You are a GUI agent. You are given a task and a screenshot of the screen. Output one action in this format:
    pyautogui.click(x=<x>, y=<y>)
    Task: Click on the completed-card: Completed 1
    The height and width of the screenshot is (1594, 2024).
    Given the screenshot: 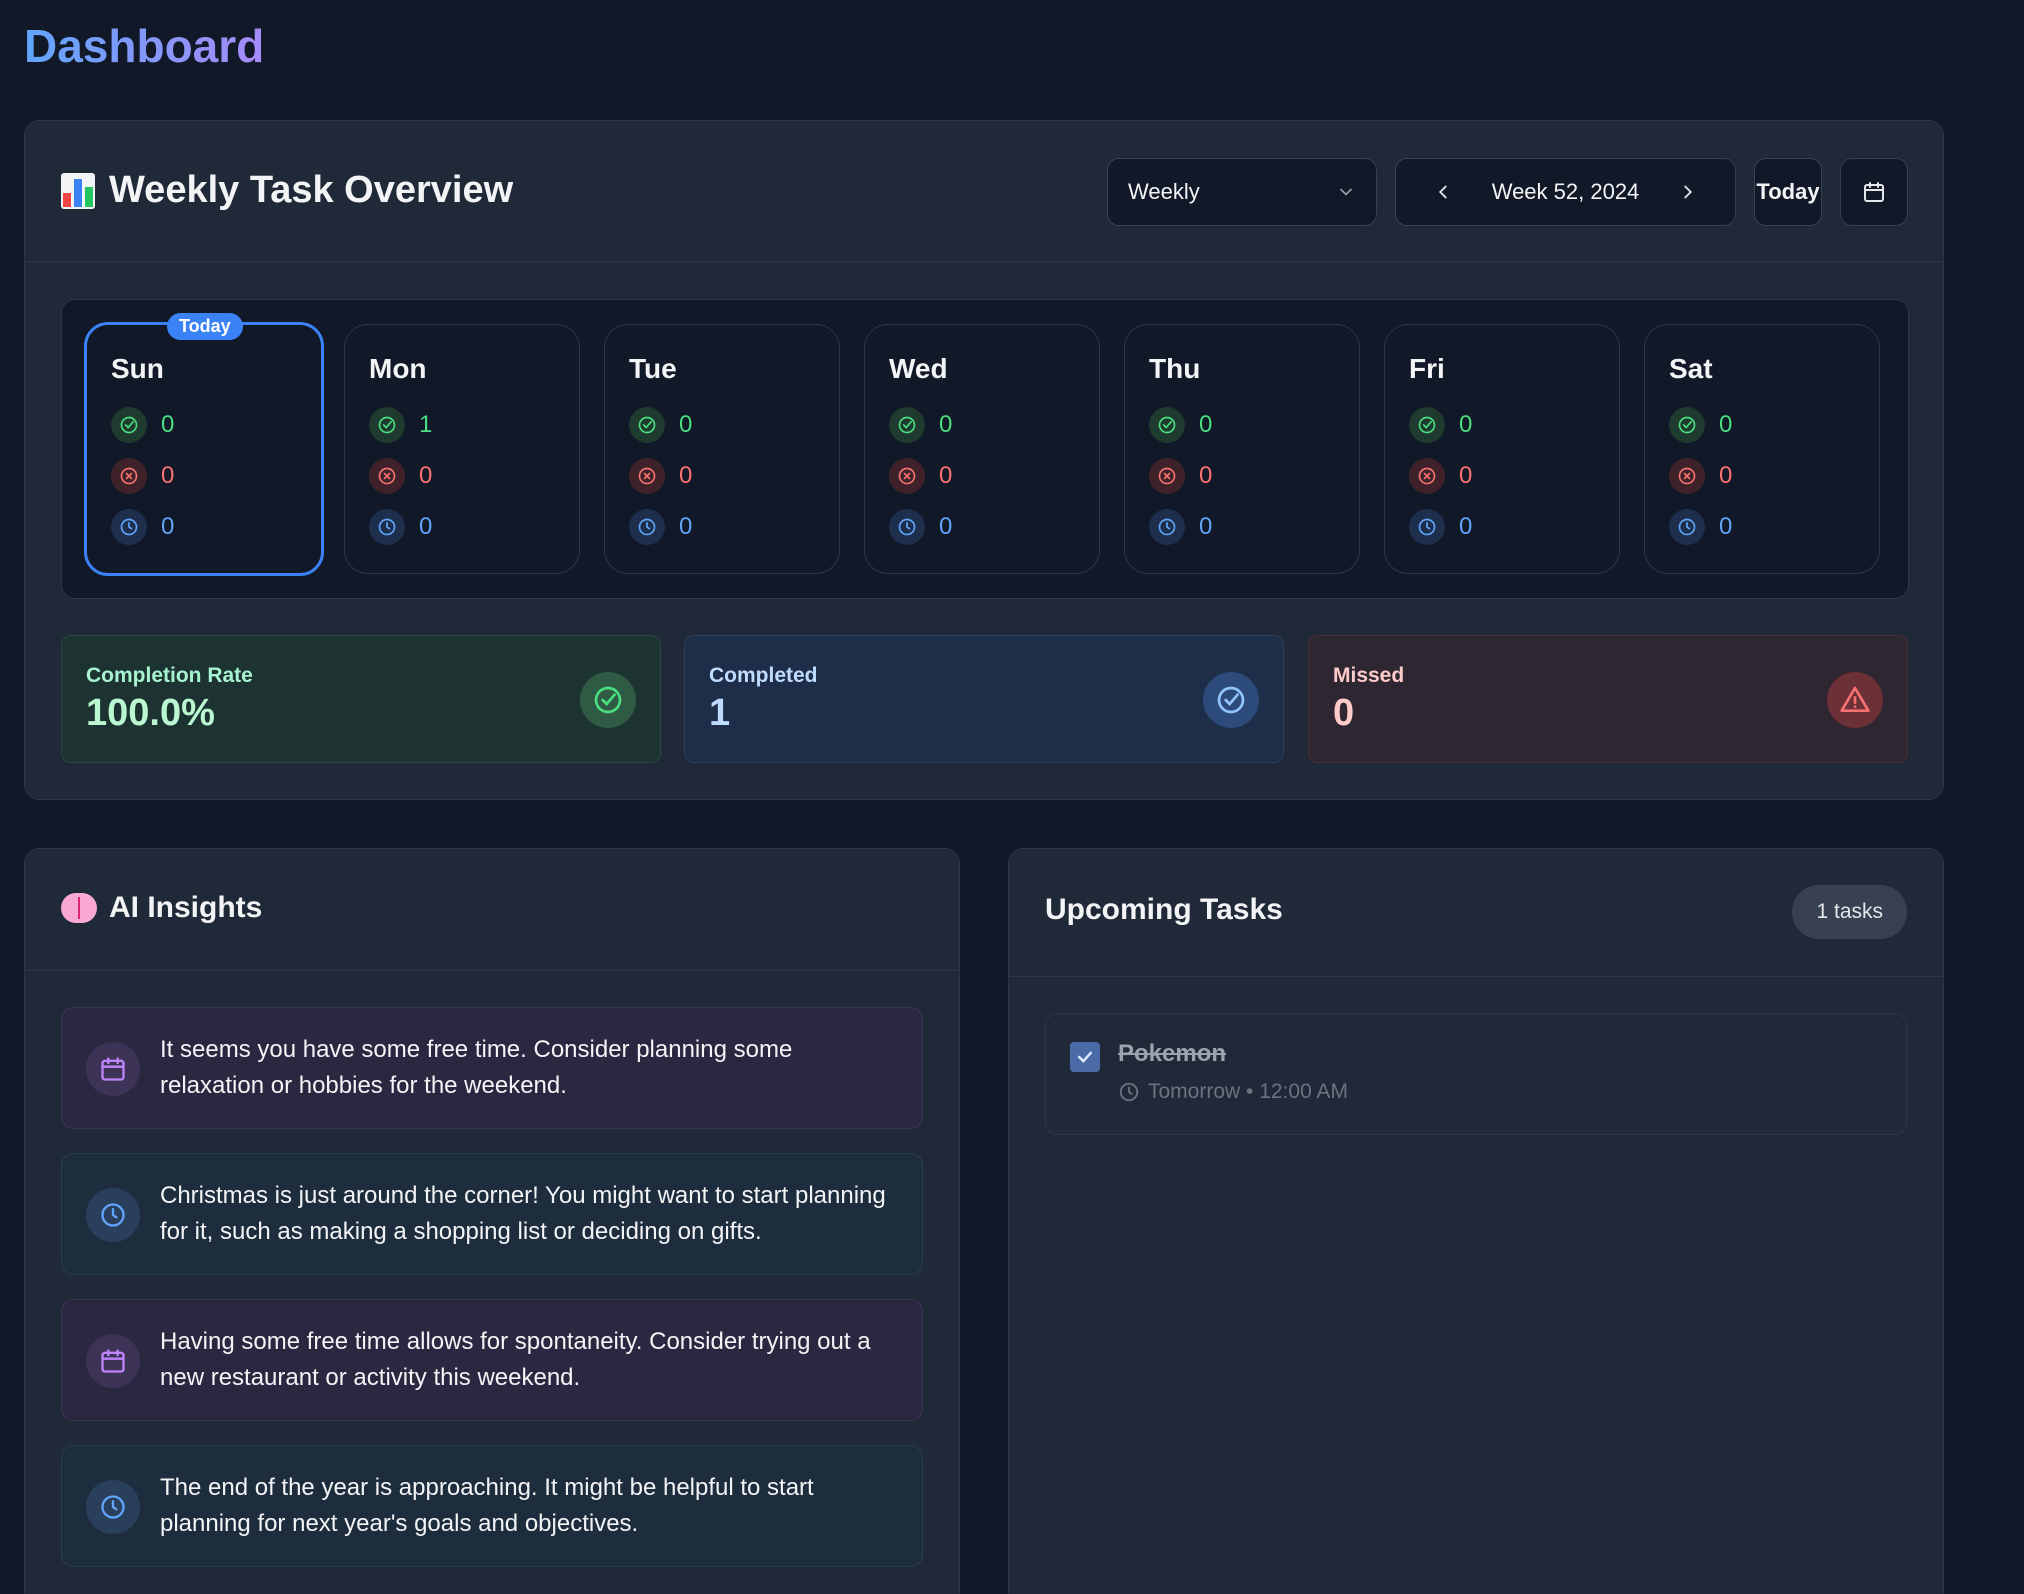 What is the action you would take?
    pyautogui.click(x=984, y=699)
    